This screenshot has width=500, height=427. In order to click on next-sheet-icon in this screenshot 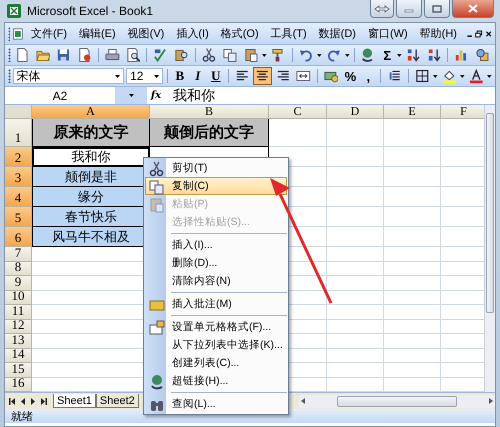, I will do `click(33, 401)`.